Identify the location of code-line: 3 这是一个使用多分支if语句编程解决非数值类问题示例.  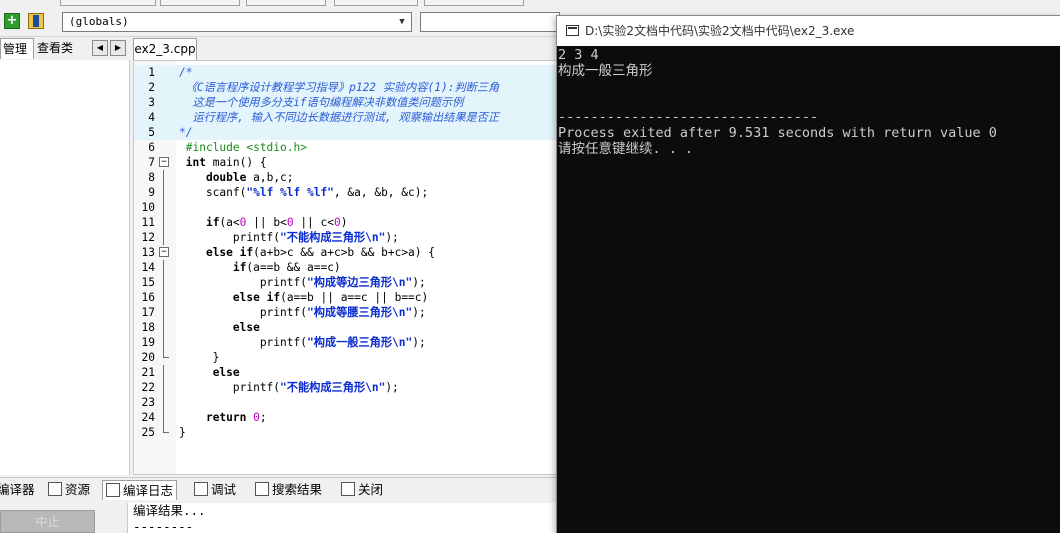
(348, 102).